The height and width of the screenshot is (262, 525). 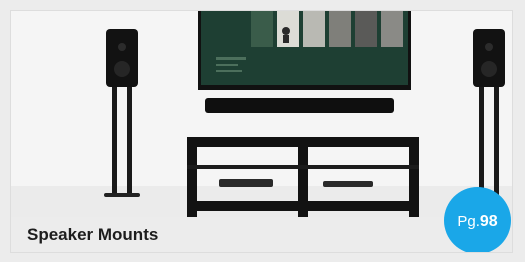 What do you see at coordinates (246, 234) in the screenshot?
I see `caption-bar: Speaker Mounts` at bounding box center [246, 234].